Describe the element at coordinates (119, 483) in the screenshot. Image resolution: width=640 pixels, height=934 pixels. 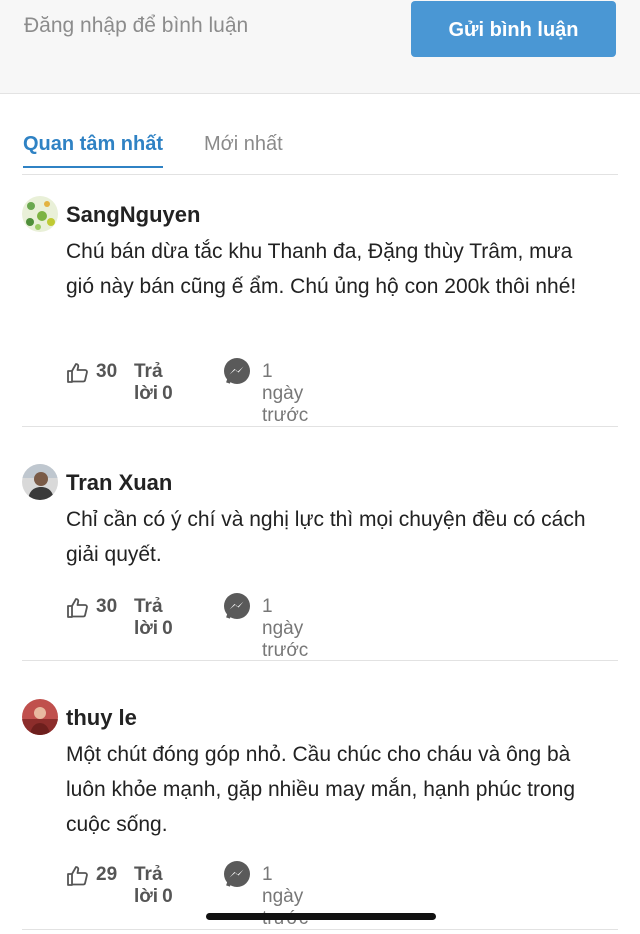
I see `comment-author: Tran Xuan` at that location.